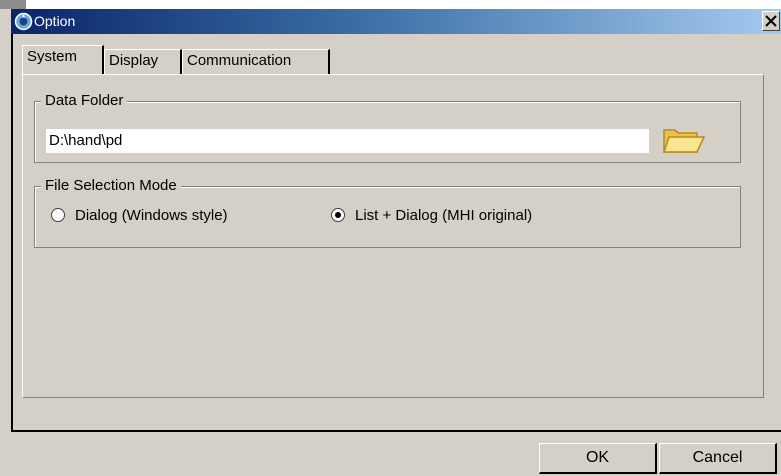 The width and height of the screenshot is (781, 476). What do you see at coordinates (23, 21) in the screenshot?
I see `app-icon` at bounding box center [23, 21].